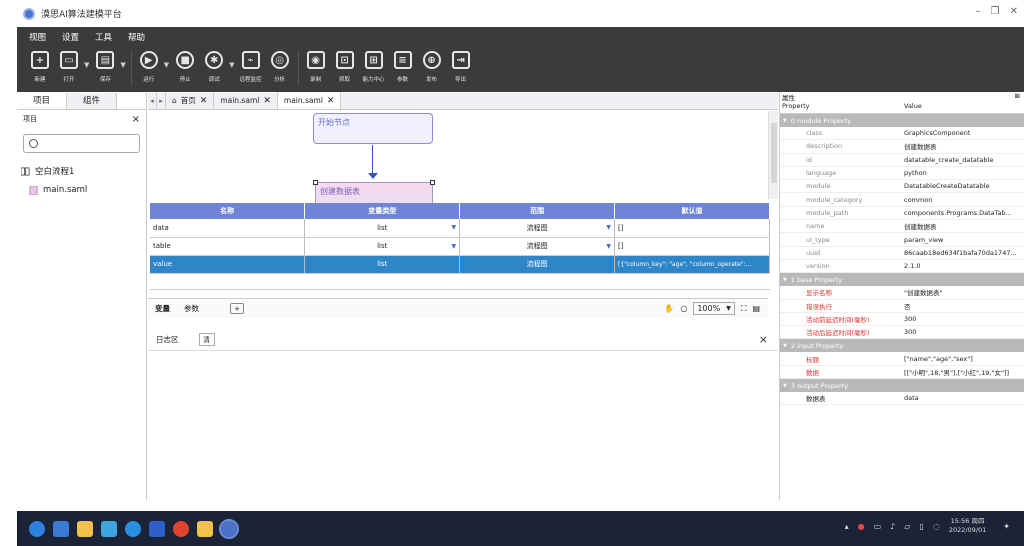 The height and width of the screenshot is (546, 1024). What do you see at coordinates (995, 11) in the screenshot?
I see `restore-icon: ❐` at bounding box center [995, 11].